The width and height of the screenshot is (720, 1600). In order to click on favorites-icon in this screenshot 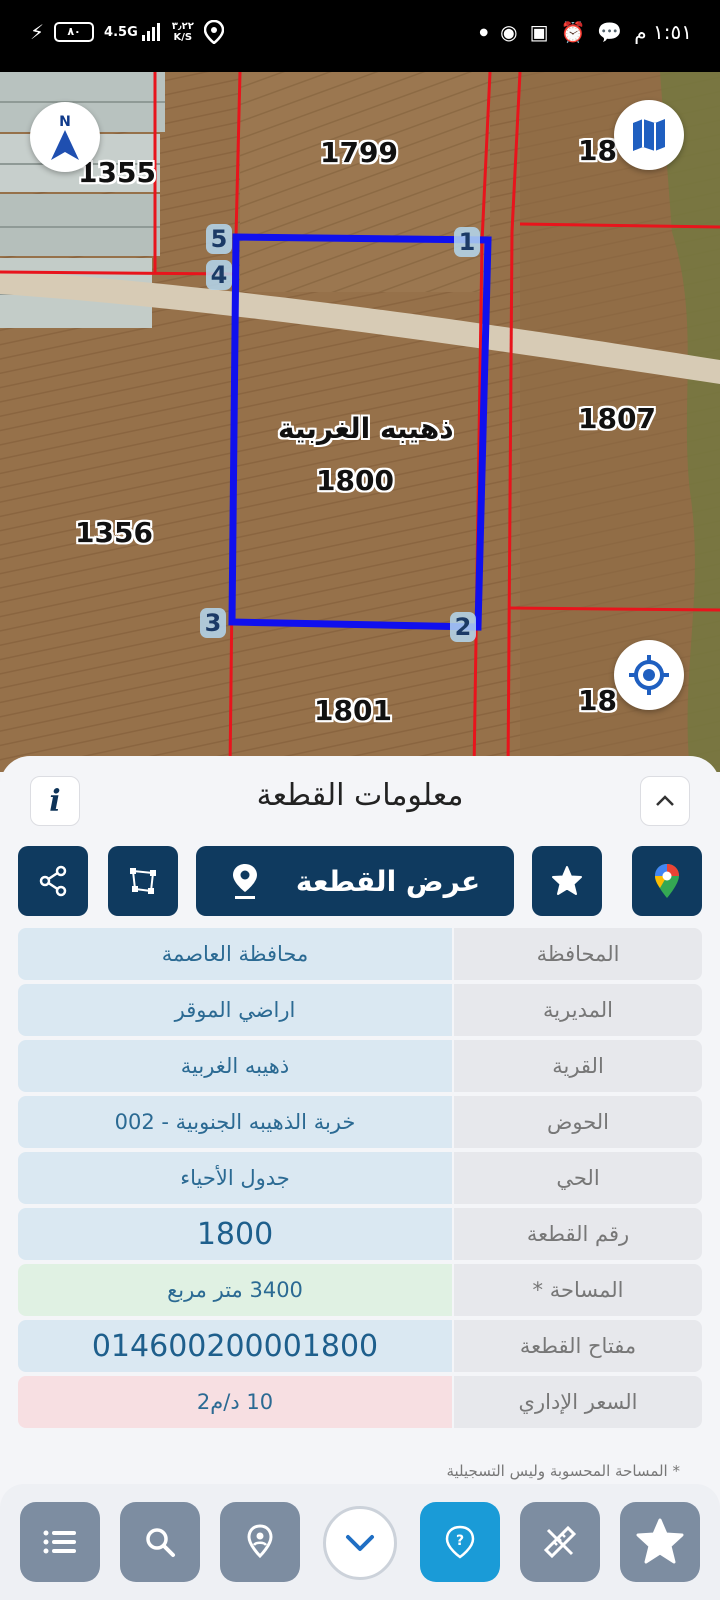, I will do `click(660, 1541)`.